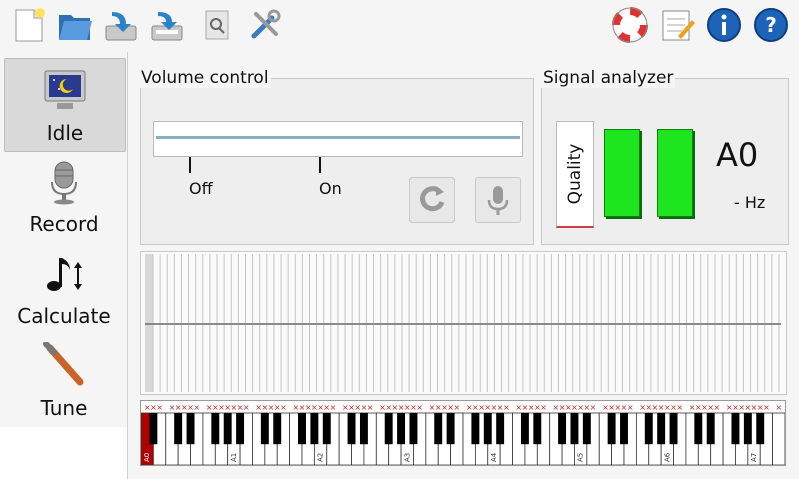 The image size is (799, 479). What do you see at coordinates (581, 457) in the screenshot?
I see `octave-label: A5` at bounding box center [581, 457].